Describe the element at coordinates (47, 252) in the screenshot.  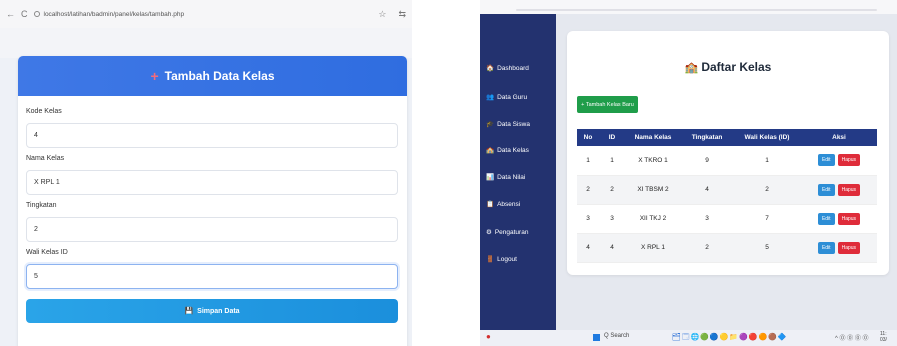
I see `wali-kelas-label: Wali Kelas ID` at that location.